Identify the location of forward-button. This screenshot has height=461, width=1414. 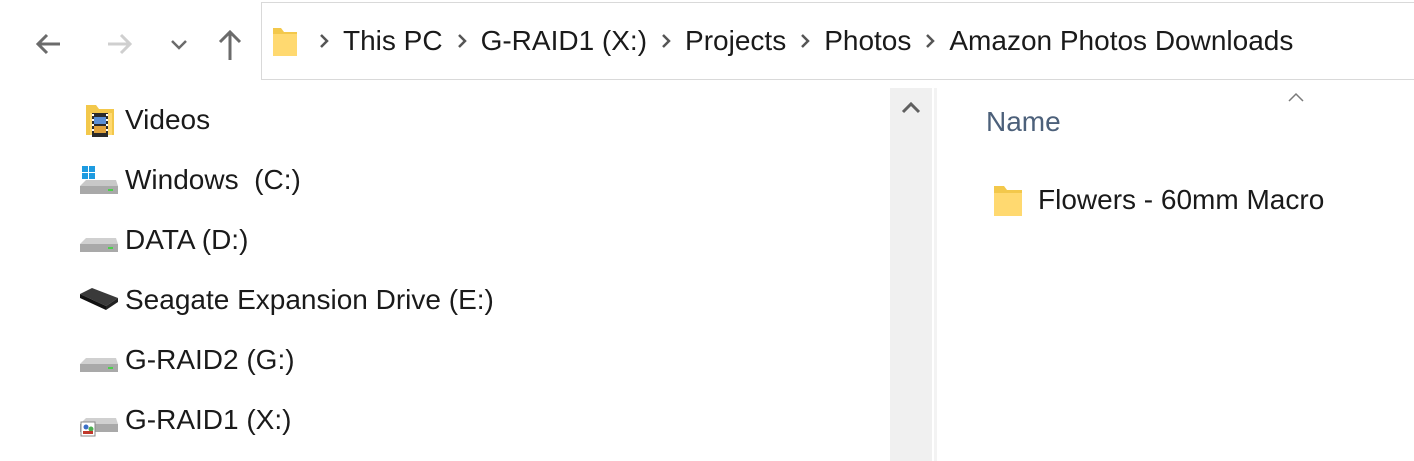
(120, 44).